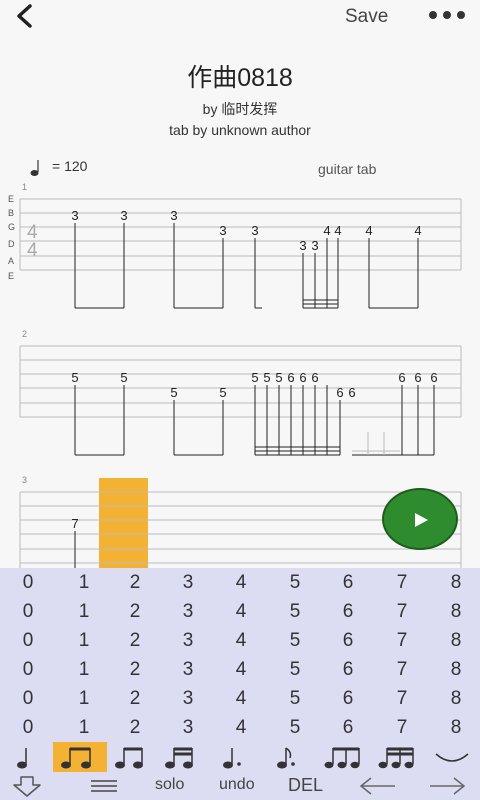 This screenshot has height=800, width=480. What do you see at coordinates (237, 785) in the screenshot?
I see `undo-button: undo` at bounding box center [237, 785].